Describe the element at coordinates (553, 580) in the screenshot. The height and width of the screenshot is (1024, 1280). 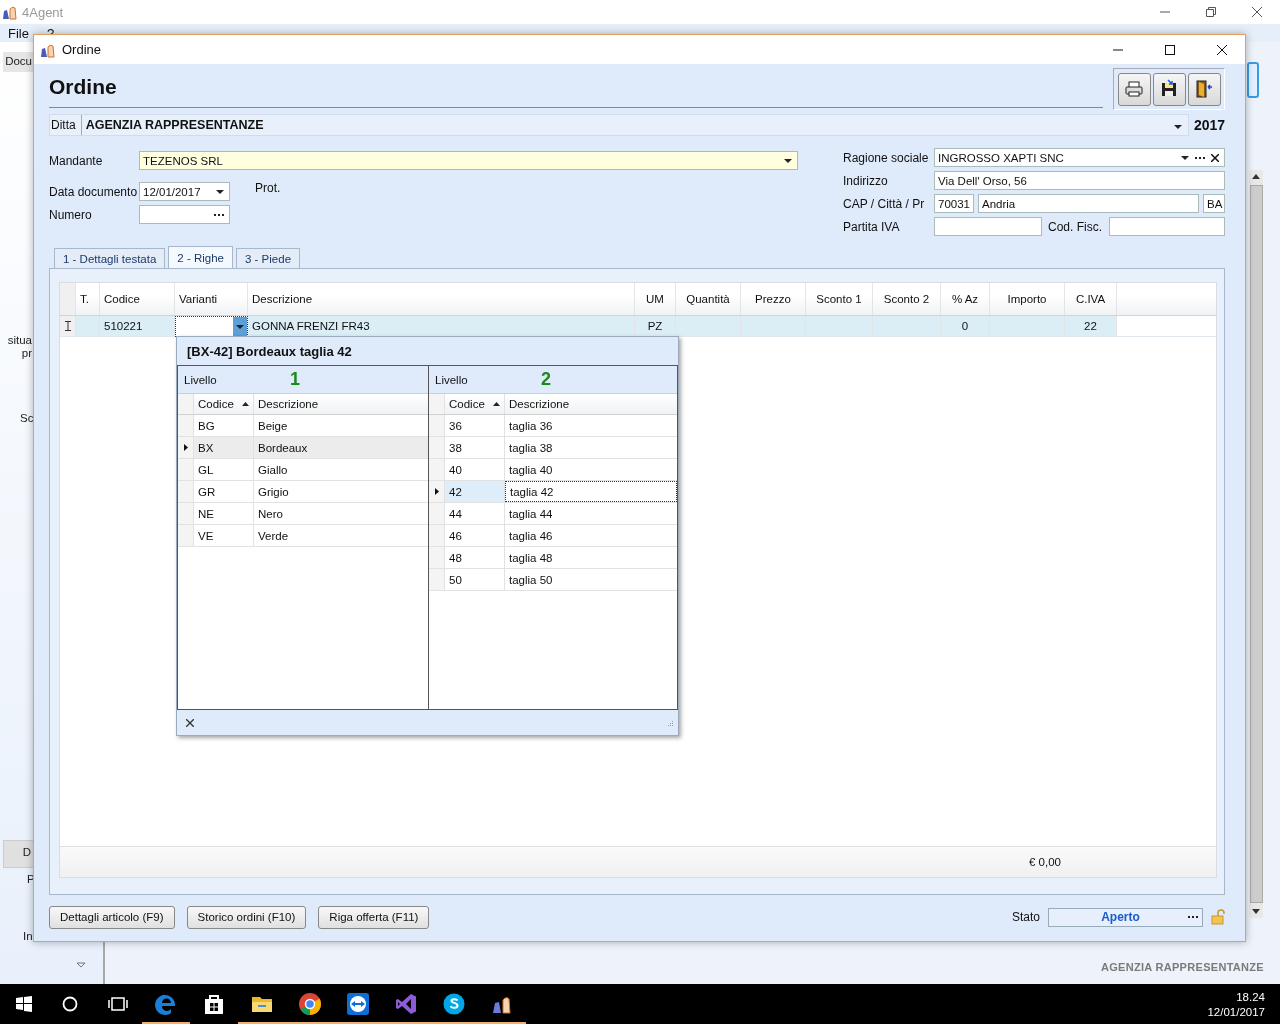
I see `variant-row: 50 taglia 50` at that location.